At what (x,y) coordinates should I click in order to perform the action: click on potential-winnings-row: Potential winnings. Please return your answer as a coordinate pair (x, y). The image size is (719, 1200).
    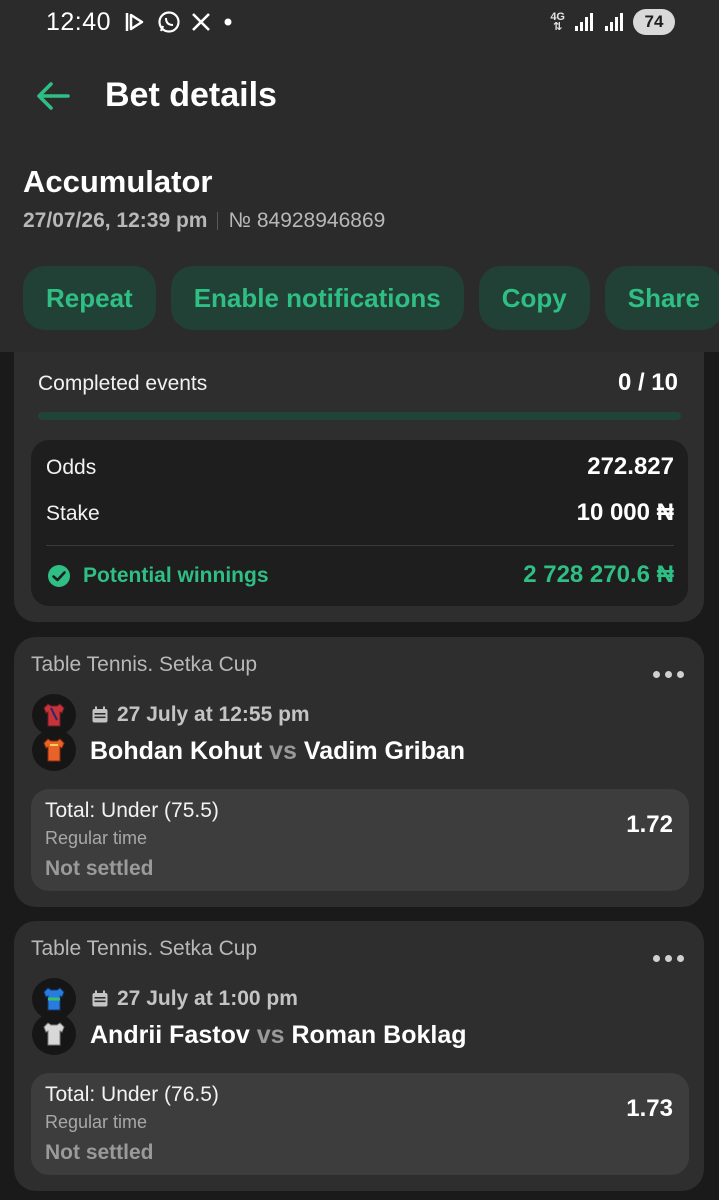
    Looking at the image, I should click on (158, 576).